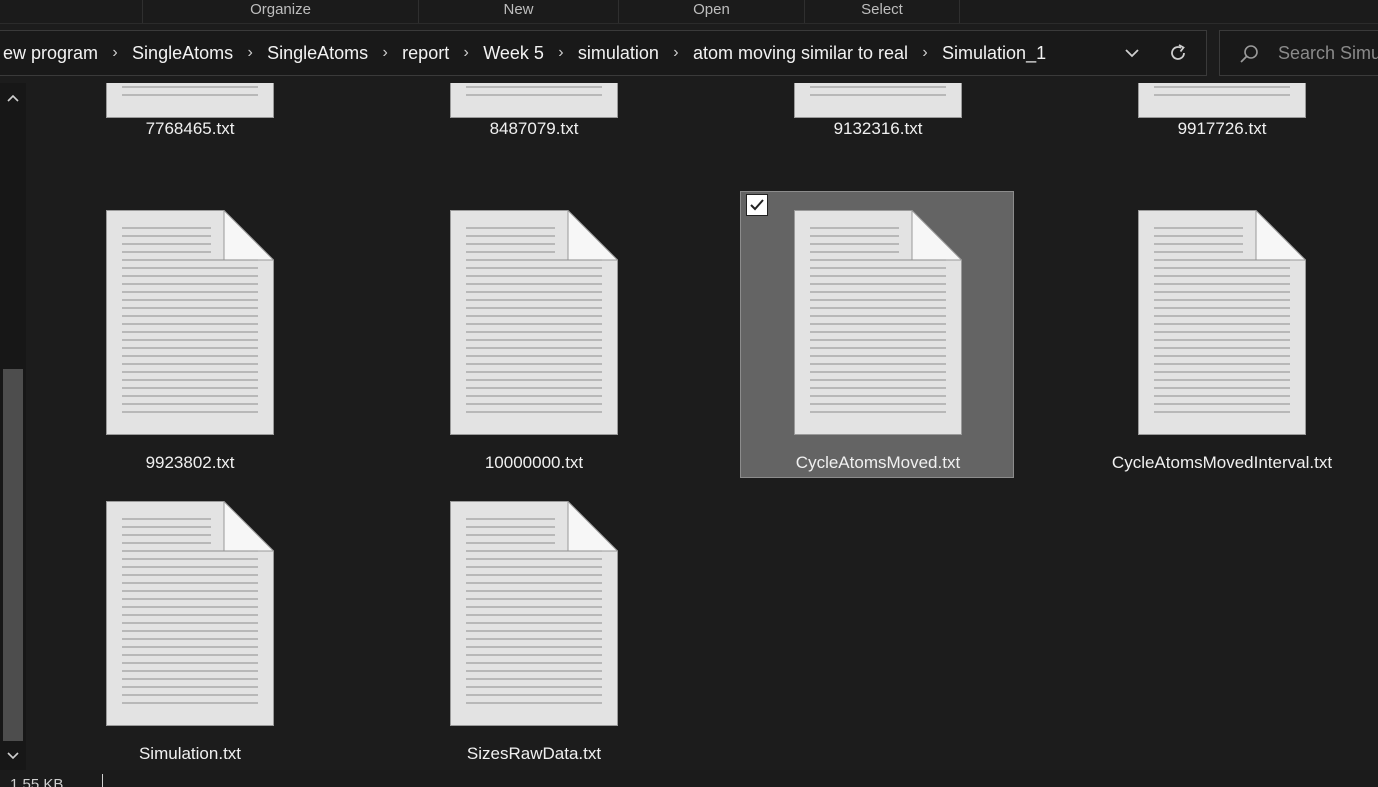 The width and height of the screenshot is (1378, 787). What do you see at coordinates (1328, 53) in the screenshot?
I see `search-input` at bounding box center [1328, 53].